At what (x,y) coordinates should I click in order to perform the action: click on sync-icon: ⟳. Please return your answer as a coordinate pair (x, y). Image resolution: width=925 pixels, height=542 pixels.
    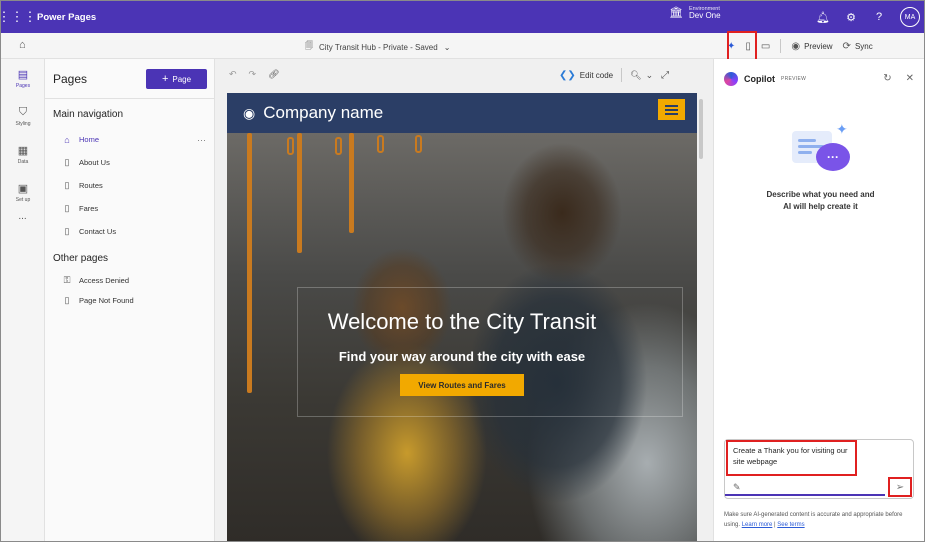
    Looking at the image, I should click on (846, 46).